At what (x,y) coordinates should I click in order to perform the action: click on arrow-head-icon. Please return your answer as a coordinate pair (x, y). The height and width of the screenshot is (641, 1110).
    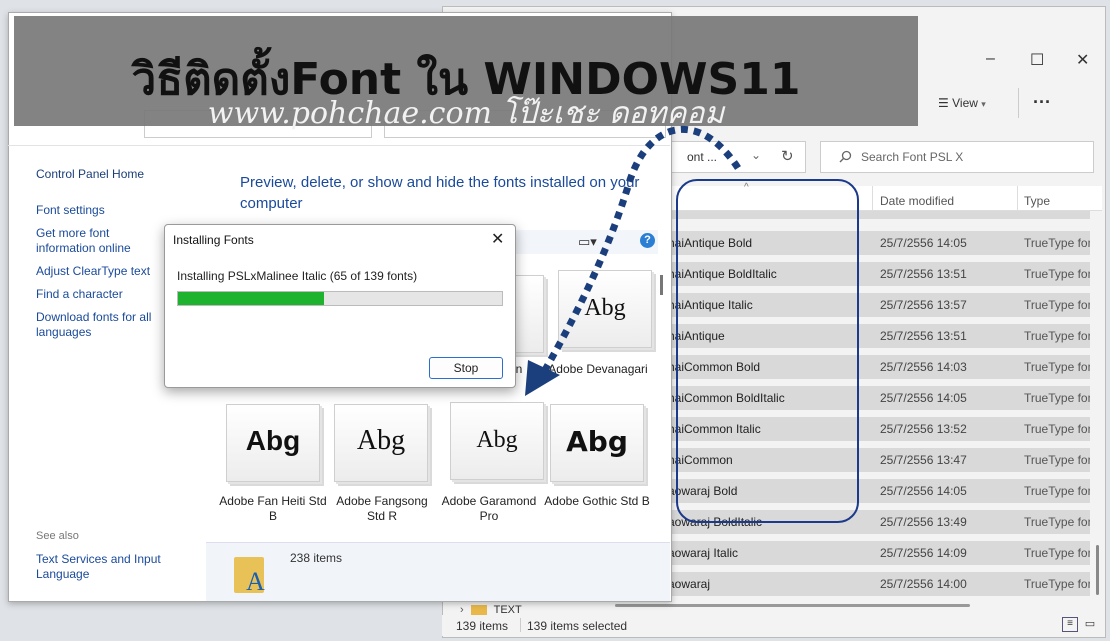
    Looking at the image, I should click on (542, 378).